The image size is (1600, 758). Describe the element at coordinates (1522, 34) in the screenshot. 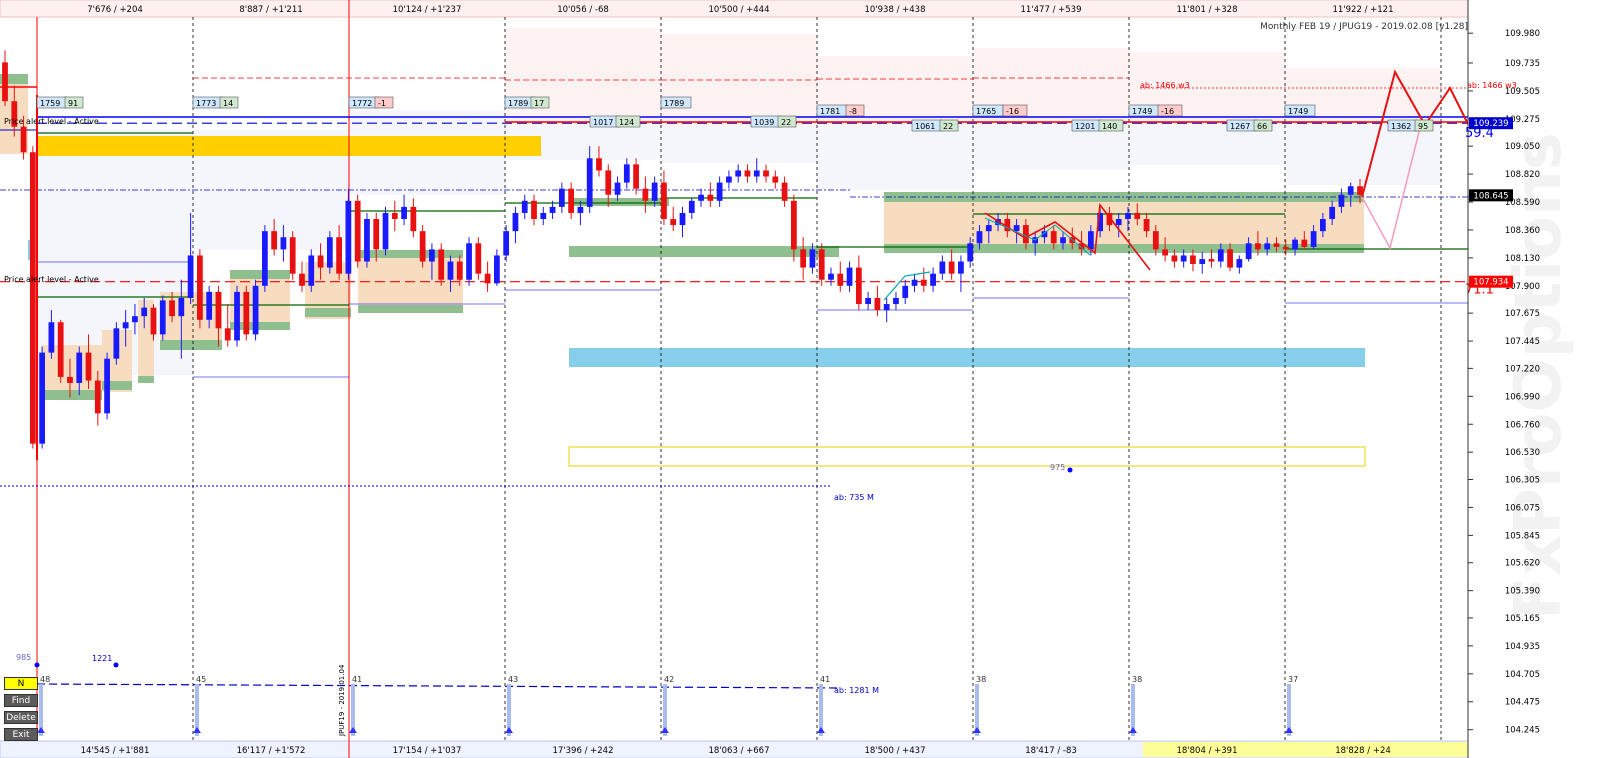

I see `axis-tick-label: 109.980` at that location.